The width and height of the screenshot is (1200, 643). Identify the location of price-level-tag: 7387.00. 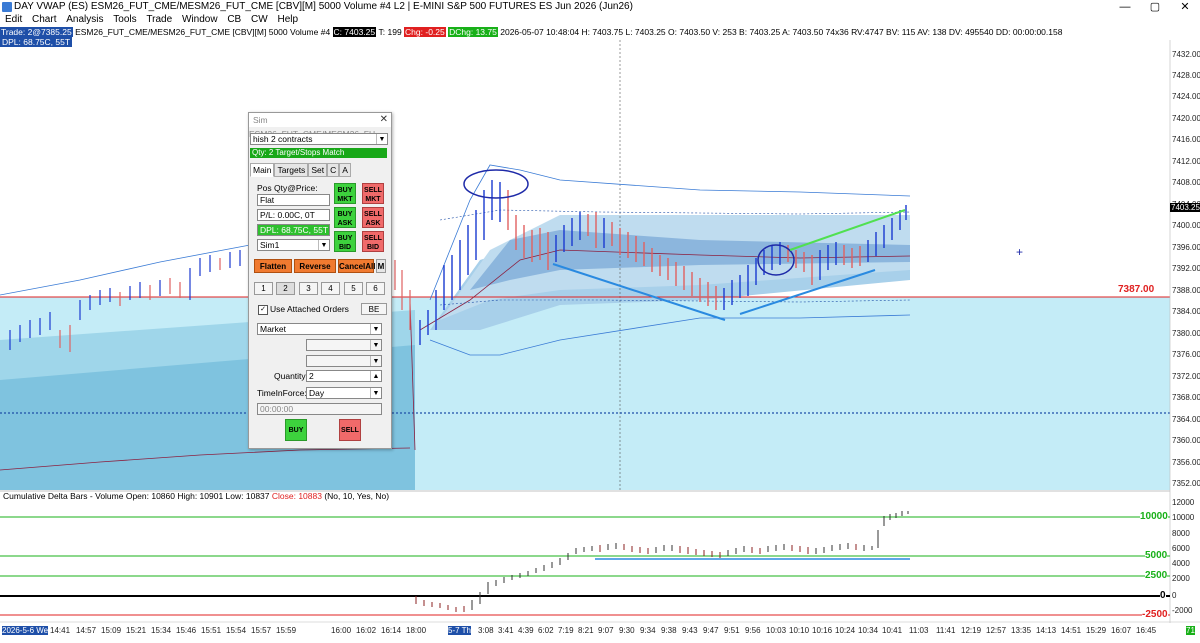
(1136, 289).